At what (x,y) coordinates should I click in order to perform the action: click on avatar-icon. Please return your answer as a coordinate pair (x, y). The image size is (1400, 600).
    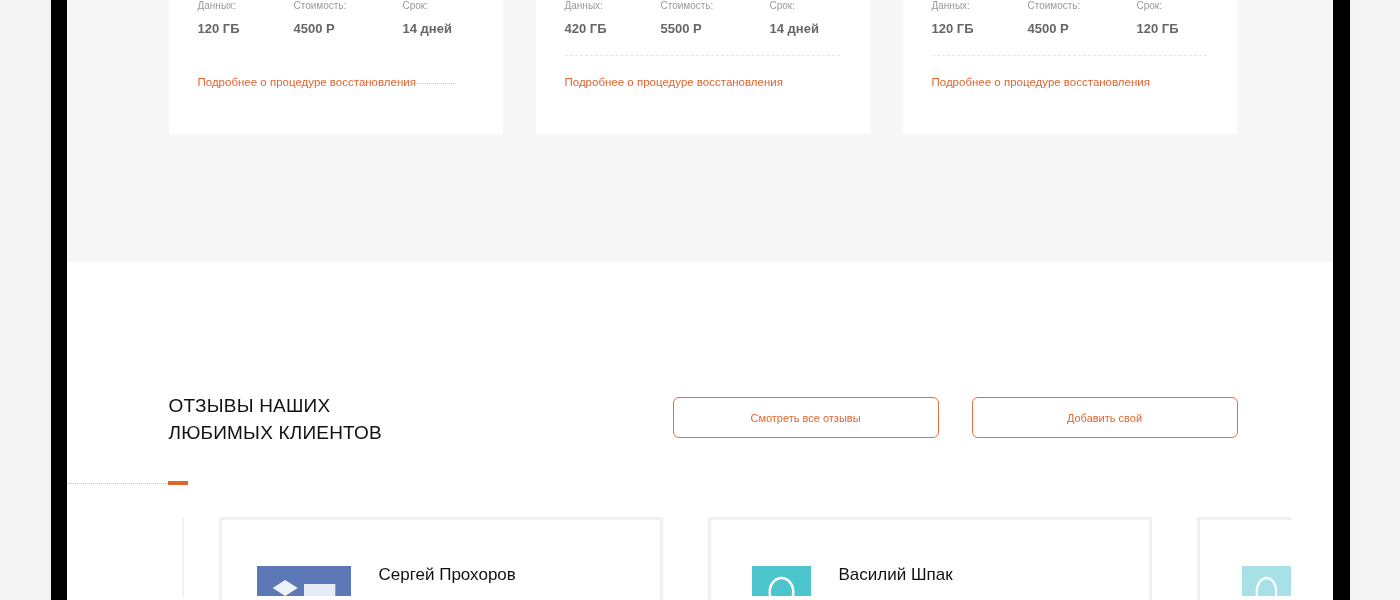
    Looking at the image, I should click on (781, 581).